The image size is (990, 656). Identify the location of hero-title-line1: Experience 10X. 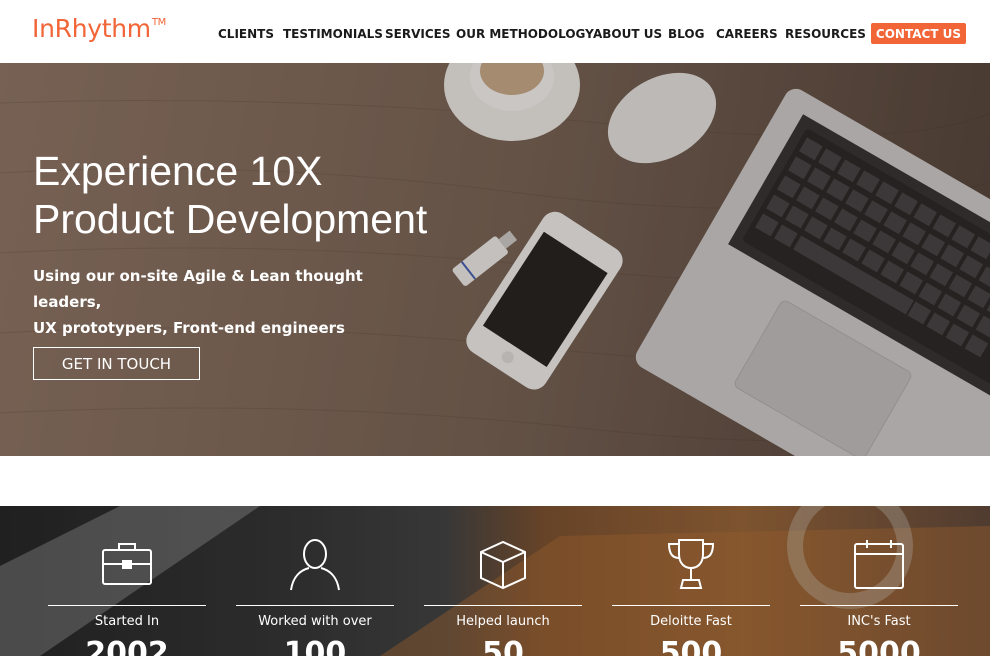
(178, 171).